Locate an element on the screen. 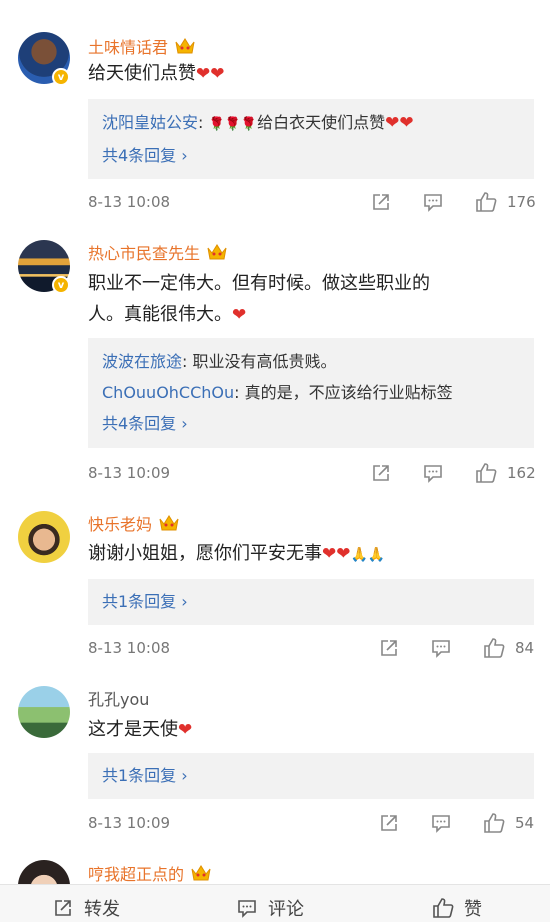 The height and width of the screenshot is (922, 550). comment-text: 谢谢小姐姐，愿你们平安无事❤❤🙏🙏 is located at coordinates (237, 553).